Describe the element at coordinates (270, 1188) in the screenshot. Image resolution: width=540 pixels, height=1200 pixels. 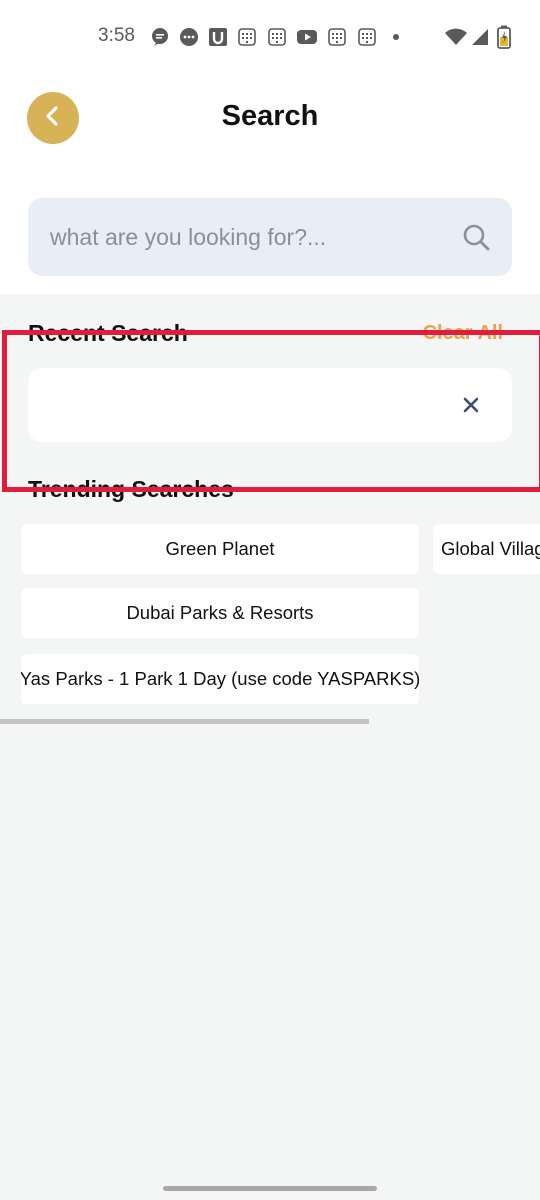
I see `home-indicator` at that location.